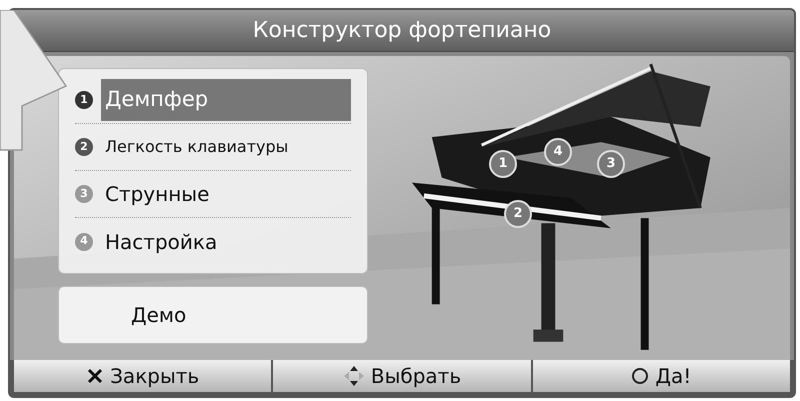 This screenshot has height=401, width=800. I want to click on menu-item: 1 Демпфер, so click(213, 100).